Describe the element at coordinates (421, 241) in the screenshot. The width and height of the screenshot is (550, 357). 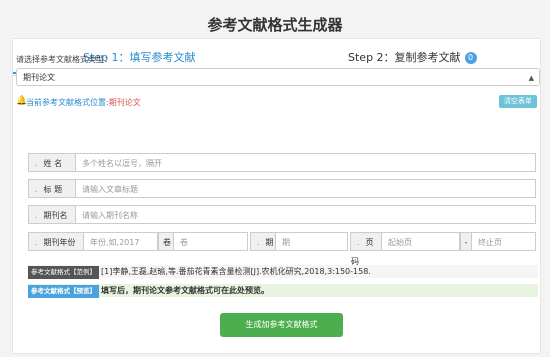
I see `pages-start-input: 起始页` at that location.